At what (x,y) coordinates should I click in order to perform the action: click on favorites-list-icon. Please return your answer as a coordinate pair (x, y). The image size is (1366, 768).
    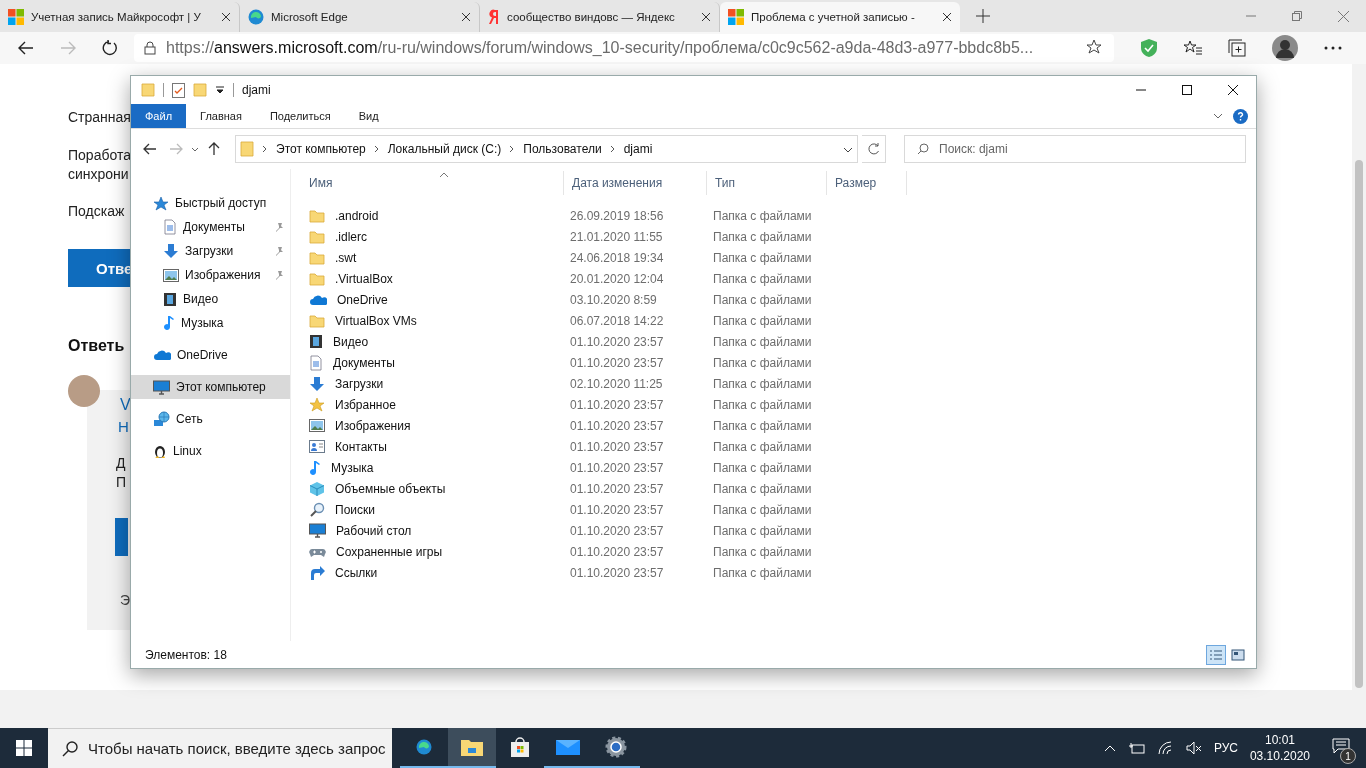
    Looking at the image, I should click on (1193, 48).